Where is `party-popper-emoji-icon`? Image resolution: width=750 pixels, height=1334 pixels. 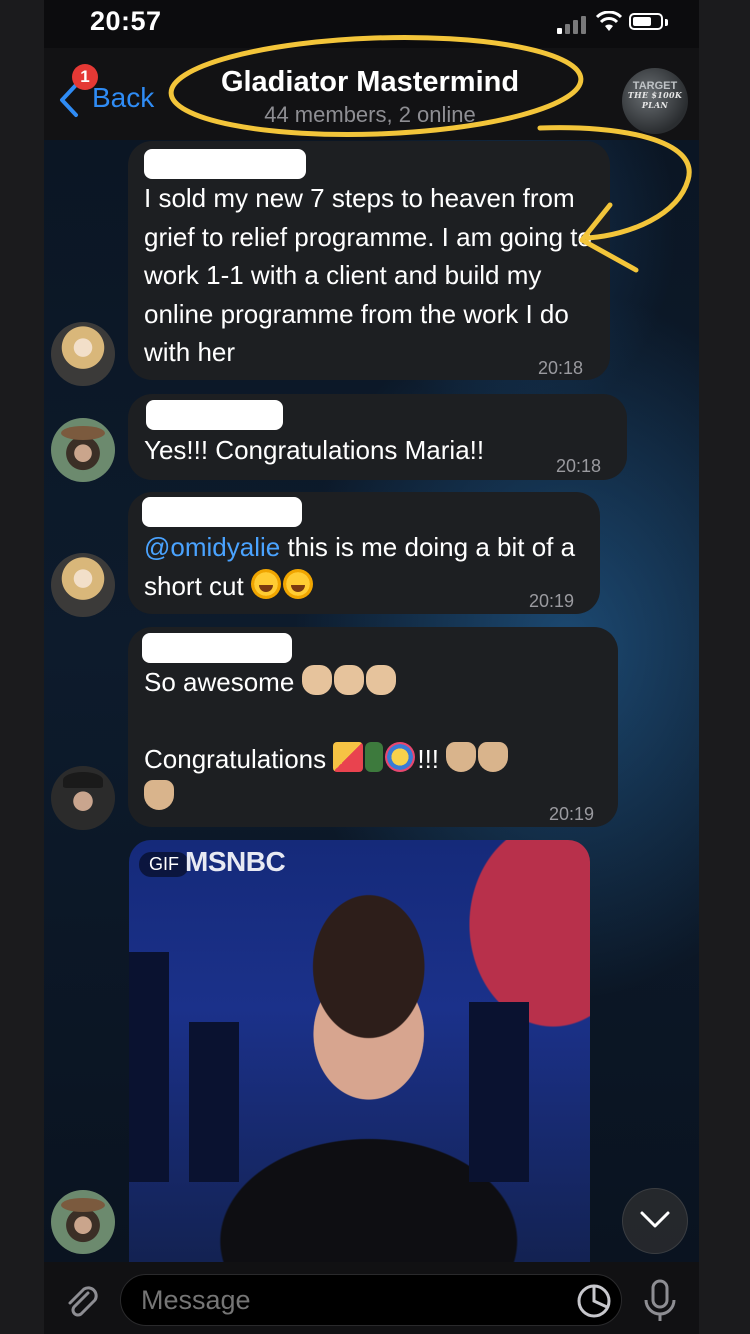
party-popper-emoji-icon is located at coordinates (348, 756).